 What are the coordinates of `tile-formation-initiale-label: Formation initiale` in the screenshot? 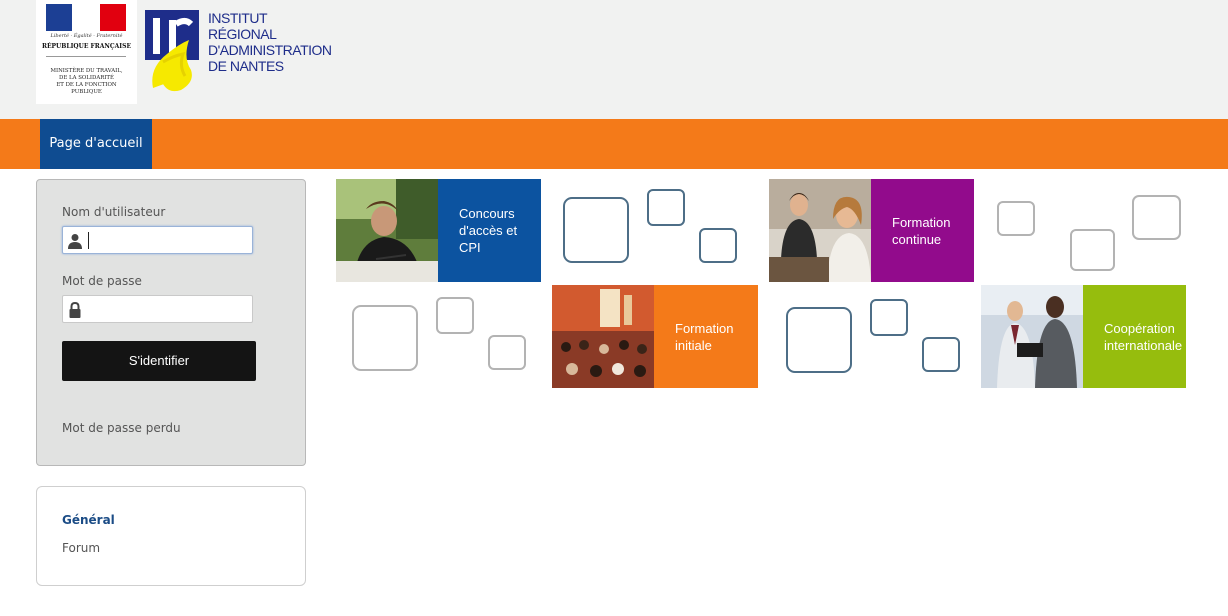 It's located at (706, 336).